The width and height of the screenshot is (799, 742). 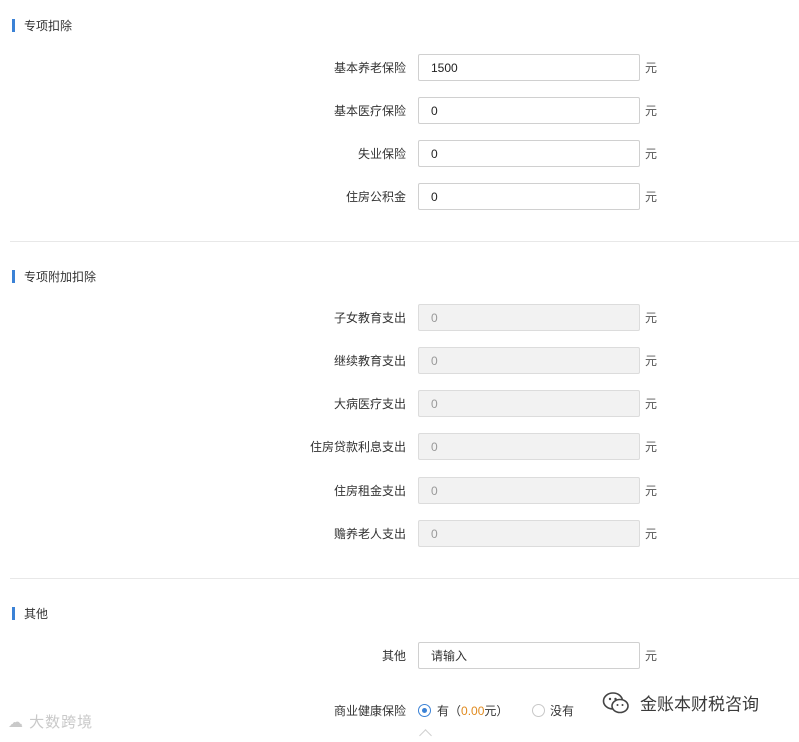 I want to click on watermark-right-text: 金账本财税咨询, so click(x=699, y=704).